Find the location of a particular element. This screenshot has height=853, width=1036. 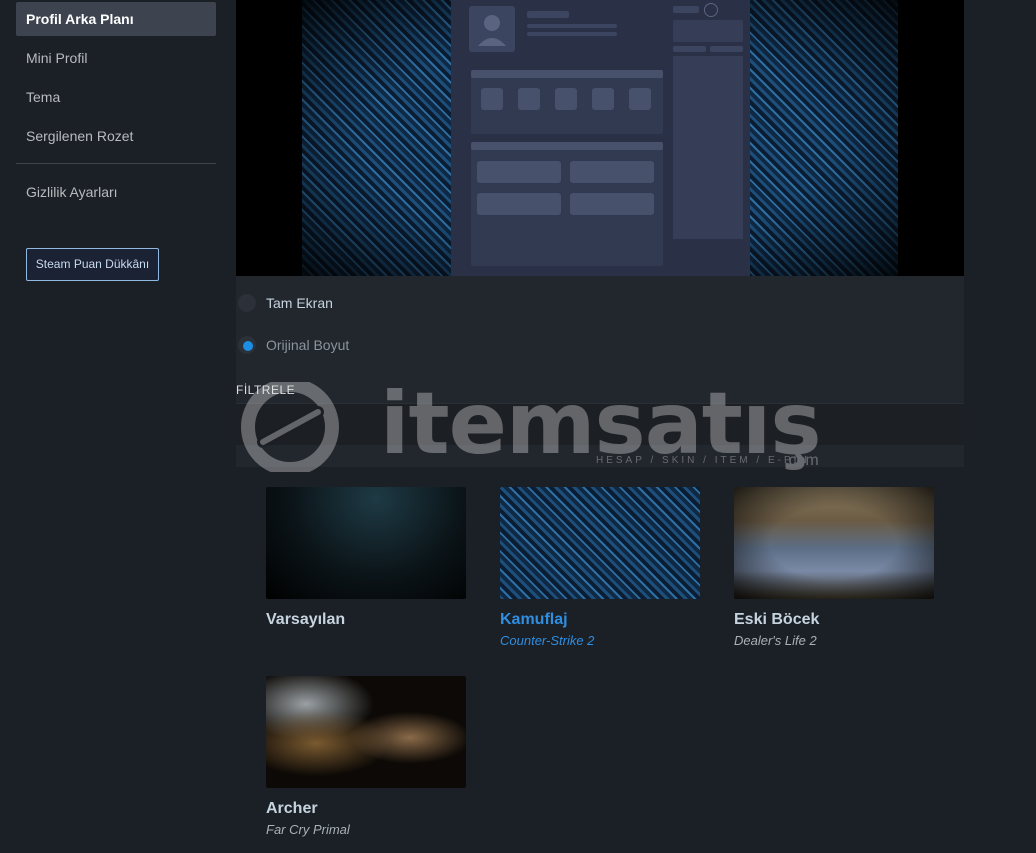

avatar-placeholder is located at coordinates (492, 29).